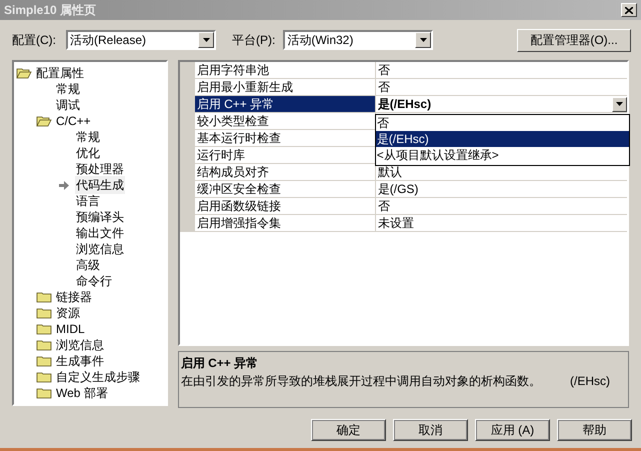  I want to click on platform-label: 平台(P):, so click(254, 40).